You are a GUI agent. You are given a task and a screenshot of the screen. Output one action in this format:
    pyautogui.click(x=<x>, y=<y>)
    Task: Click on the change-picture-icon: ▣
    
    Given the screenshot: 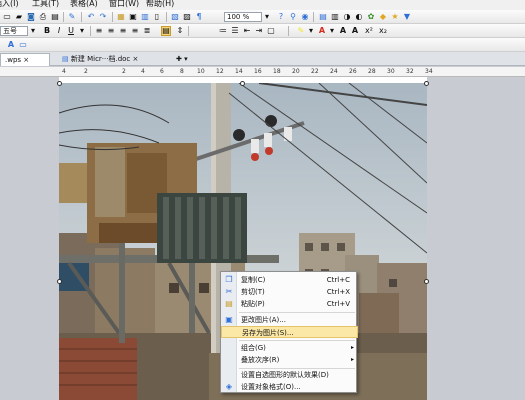 What is the action you would take?
    pyautogui.click(x=229, y=319)
    